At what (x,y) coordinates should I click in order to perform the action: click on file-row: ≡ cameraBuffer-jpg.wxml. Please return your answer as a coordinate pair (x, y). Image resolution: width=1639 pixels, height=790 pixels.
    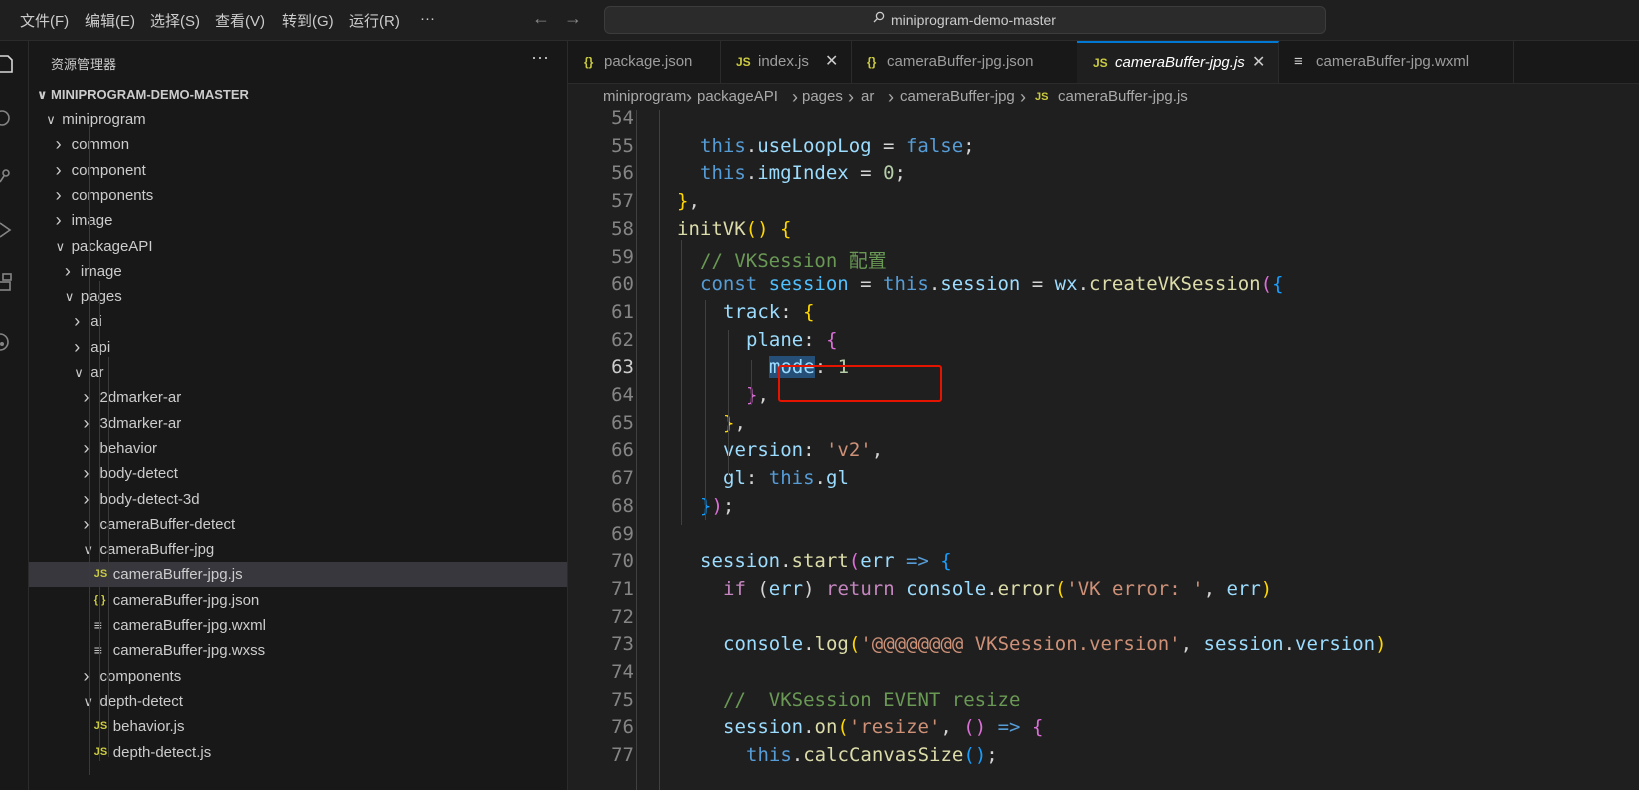
    Looking at the image, I should click on (298, 625).